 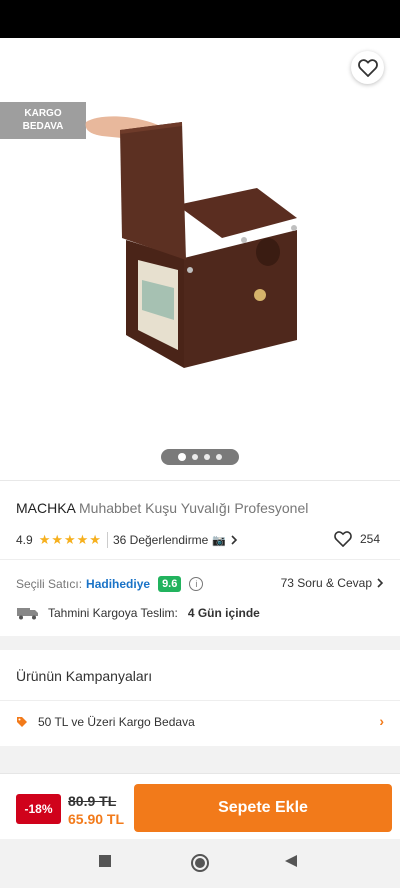 I want to click on truck-icon, so click(x=27, y=614).